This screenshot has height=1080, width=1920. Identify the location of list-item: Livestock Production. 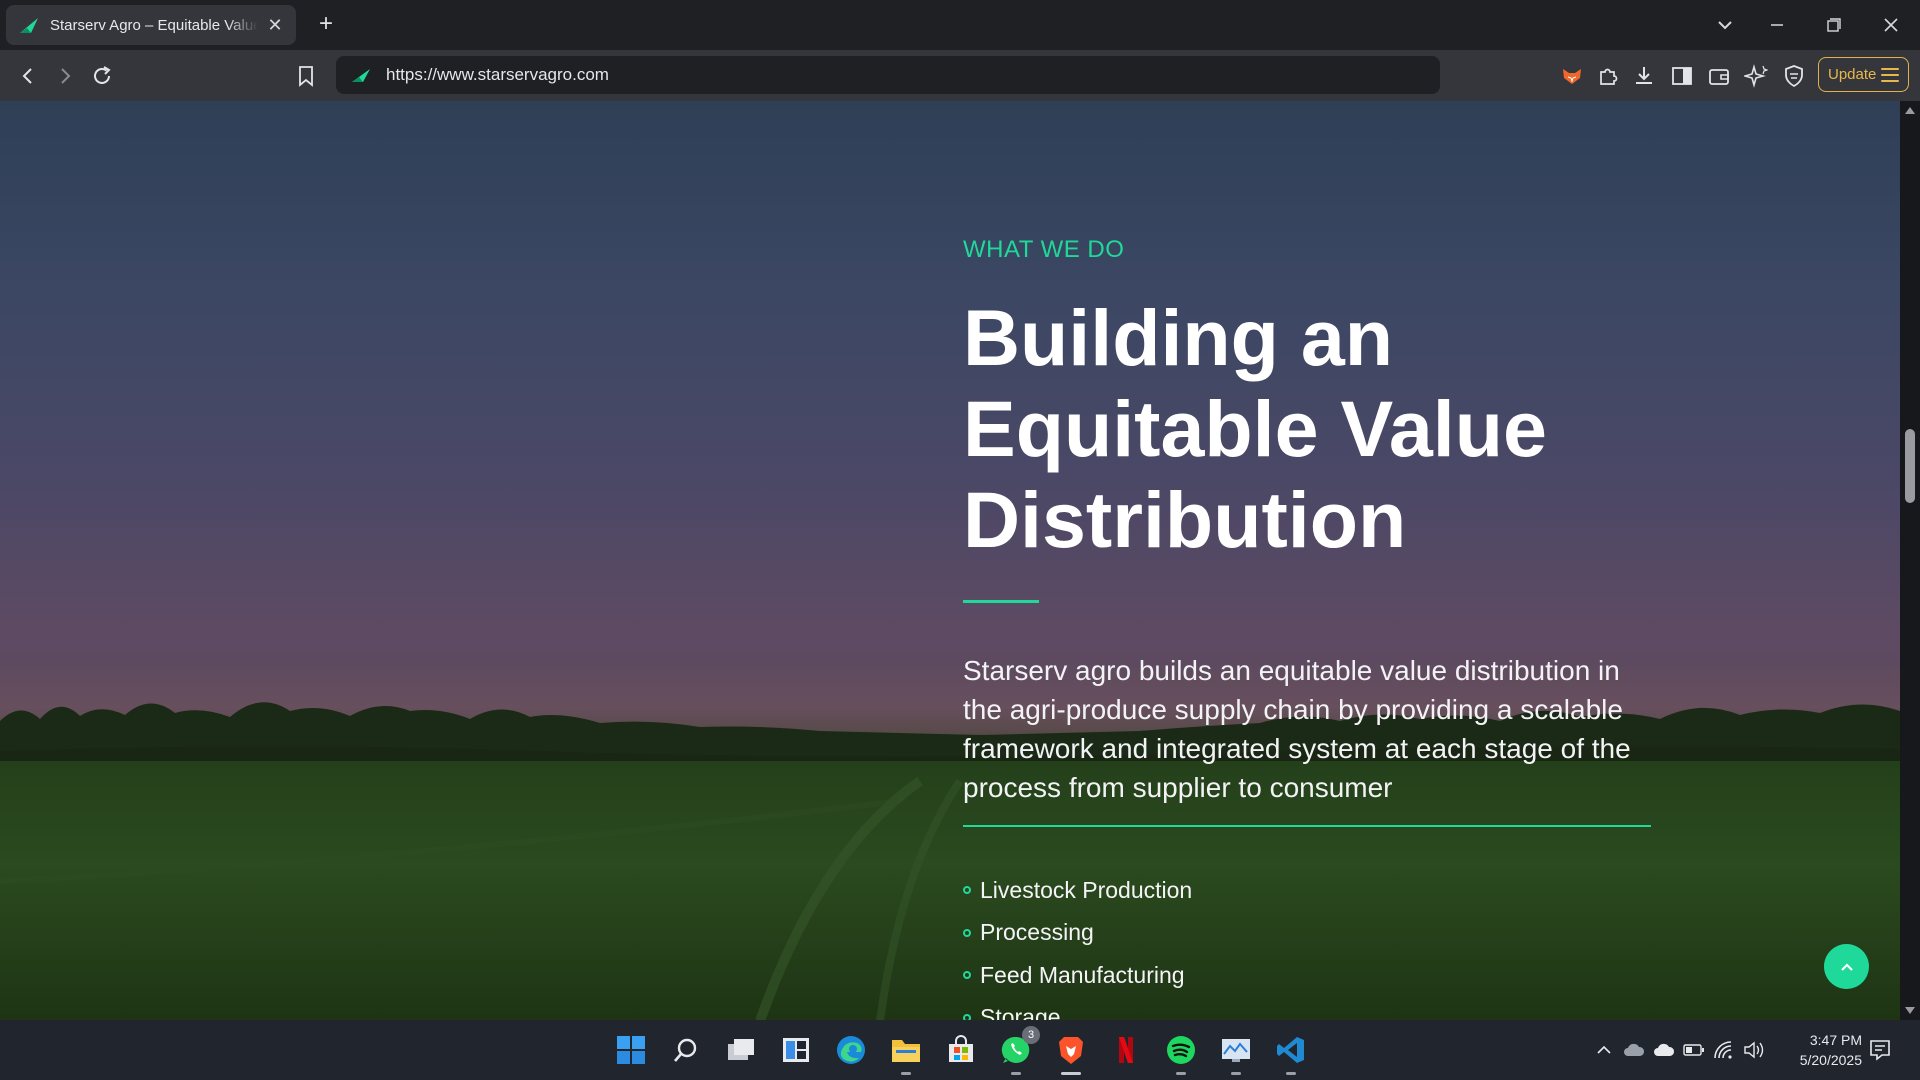
(1077, 890).